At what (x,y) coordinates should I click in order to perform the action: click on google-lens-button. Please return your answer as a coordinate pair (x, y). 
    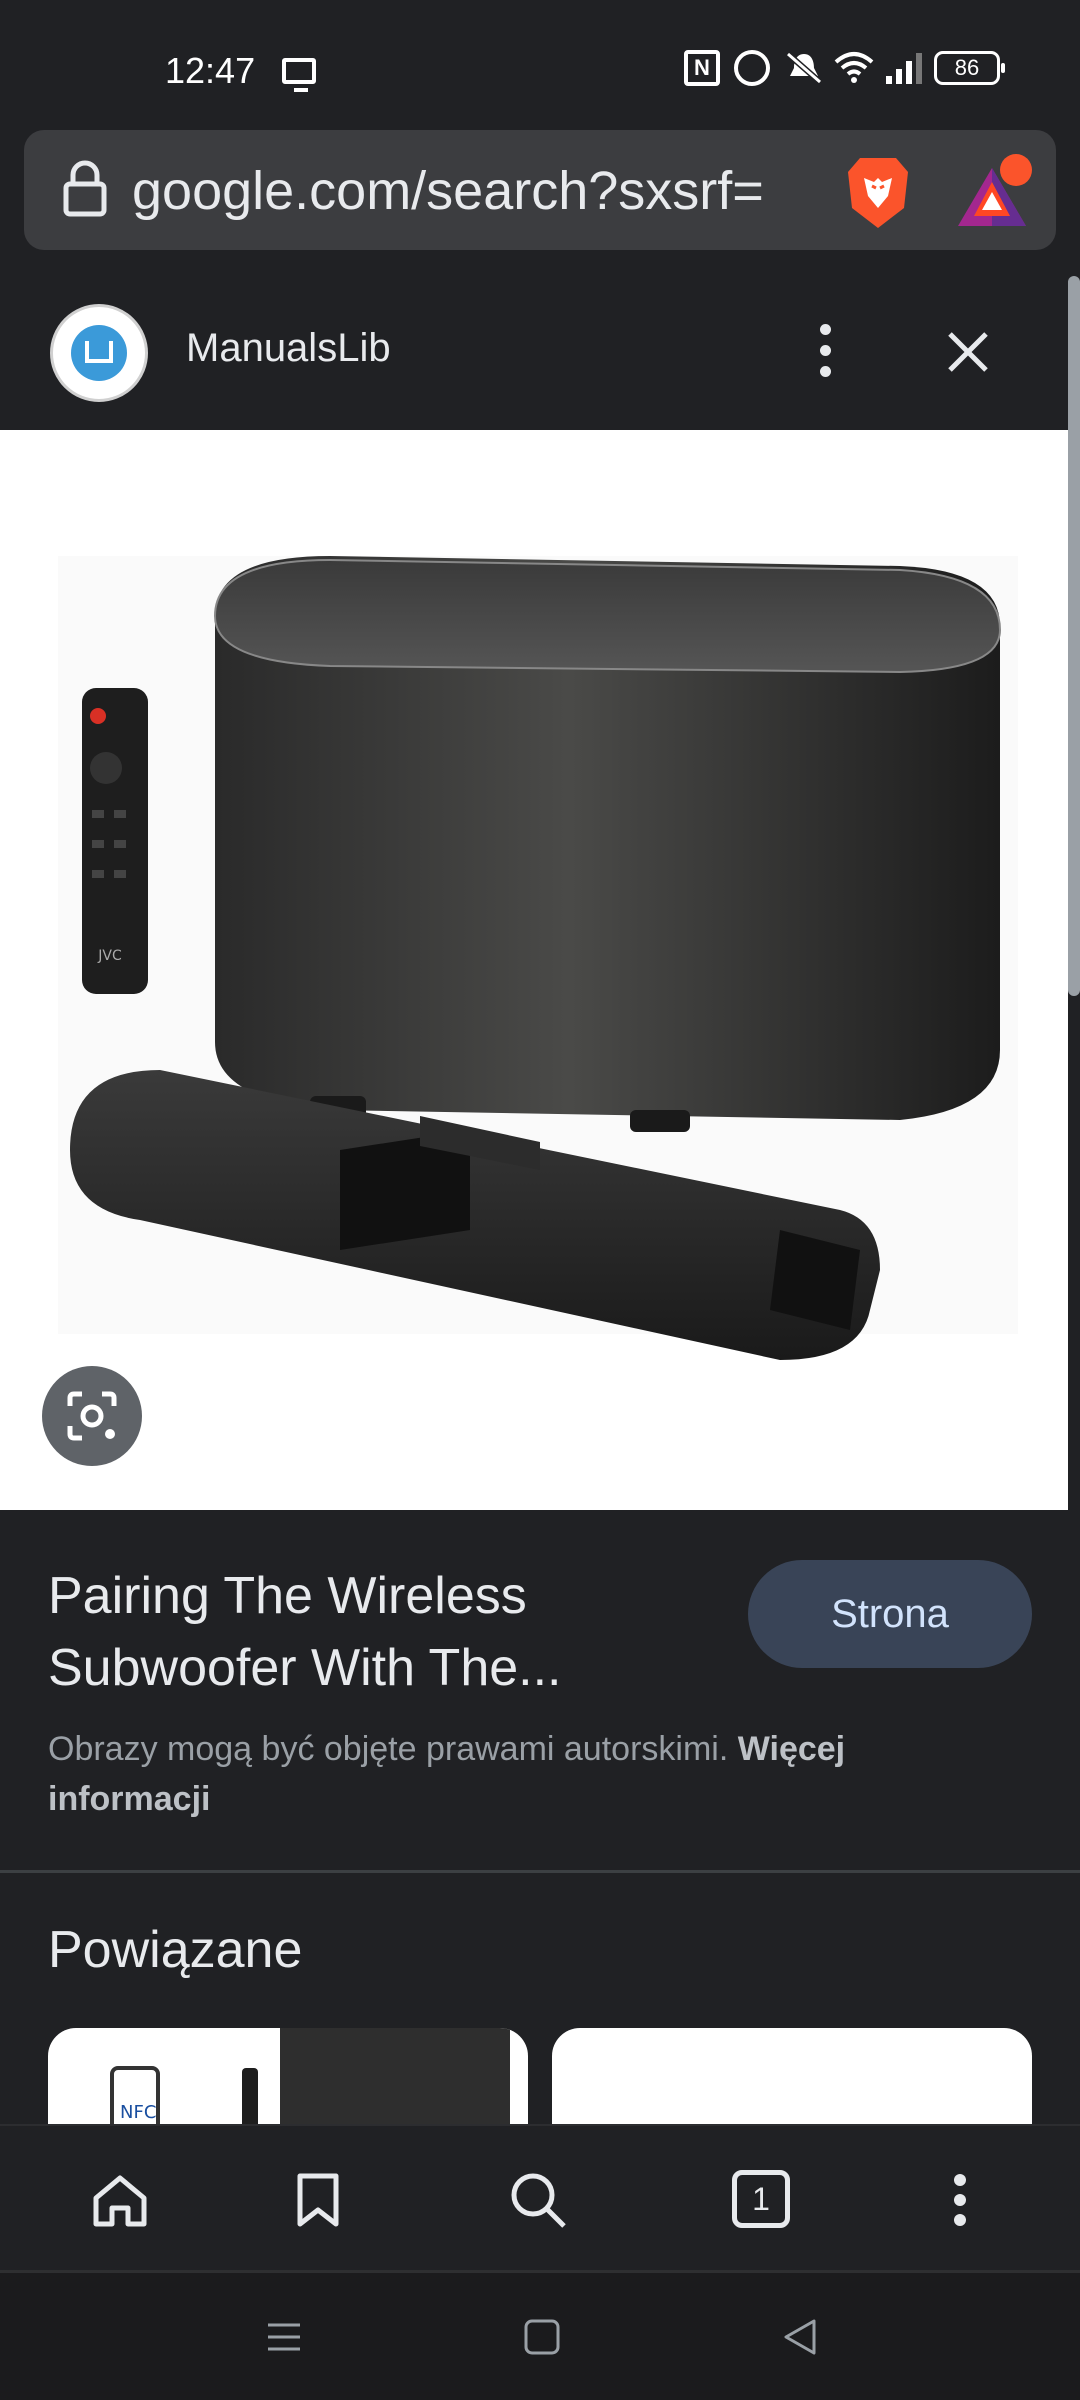
    Looking at the image, I should click on (92, 1416).